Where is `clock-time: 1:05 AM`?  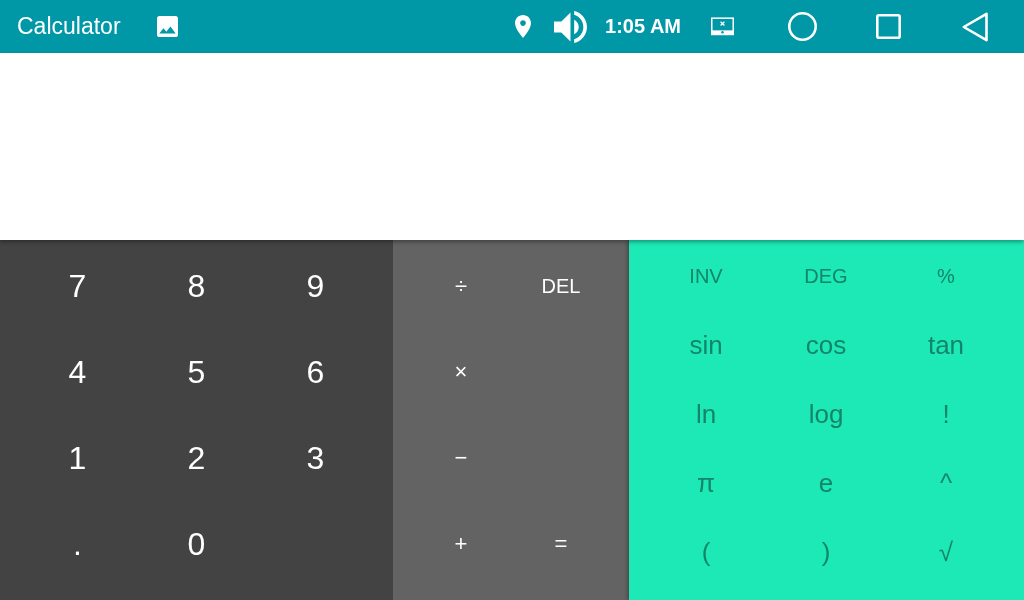
clock-time: 1:05 AM is located at coordinates (643, 26).